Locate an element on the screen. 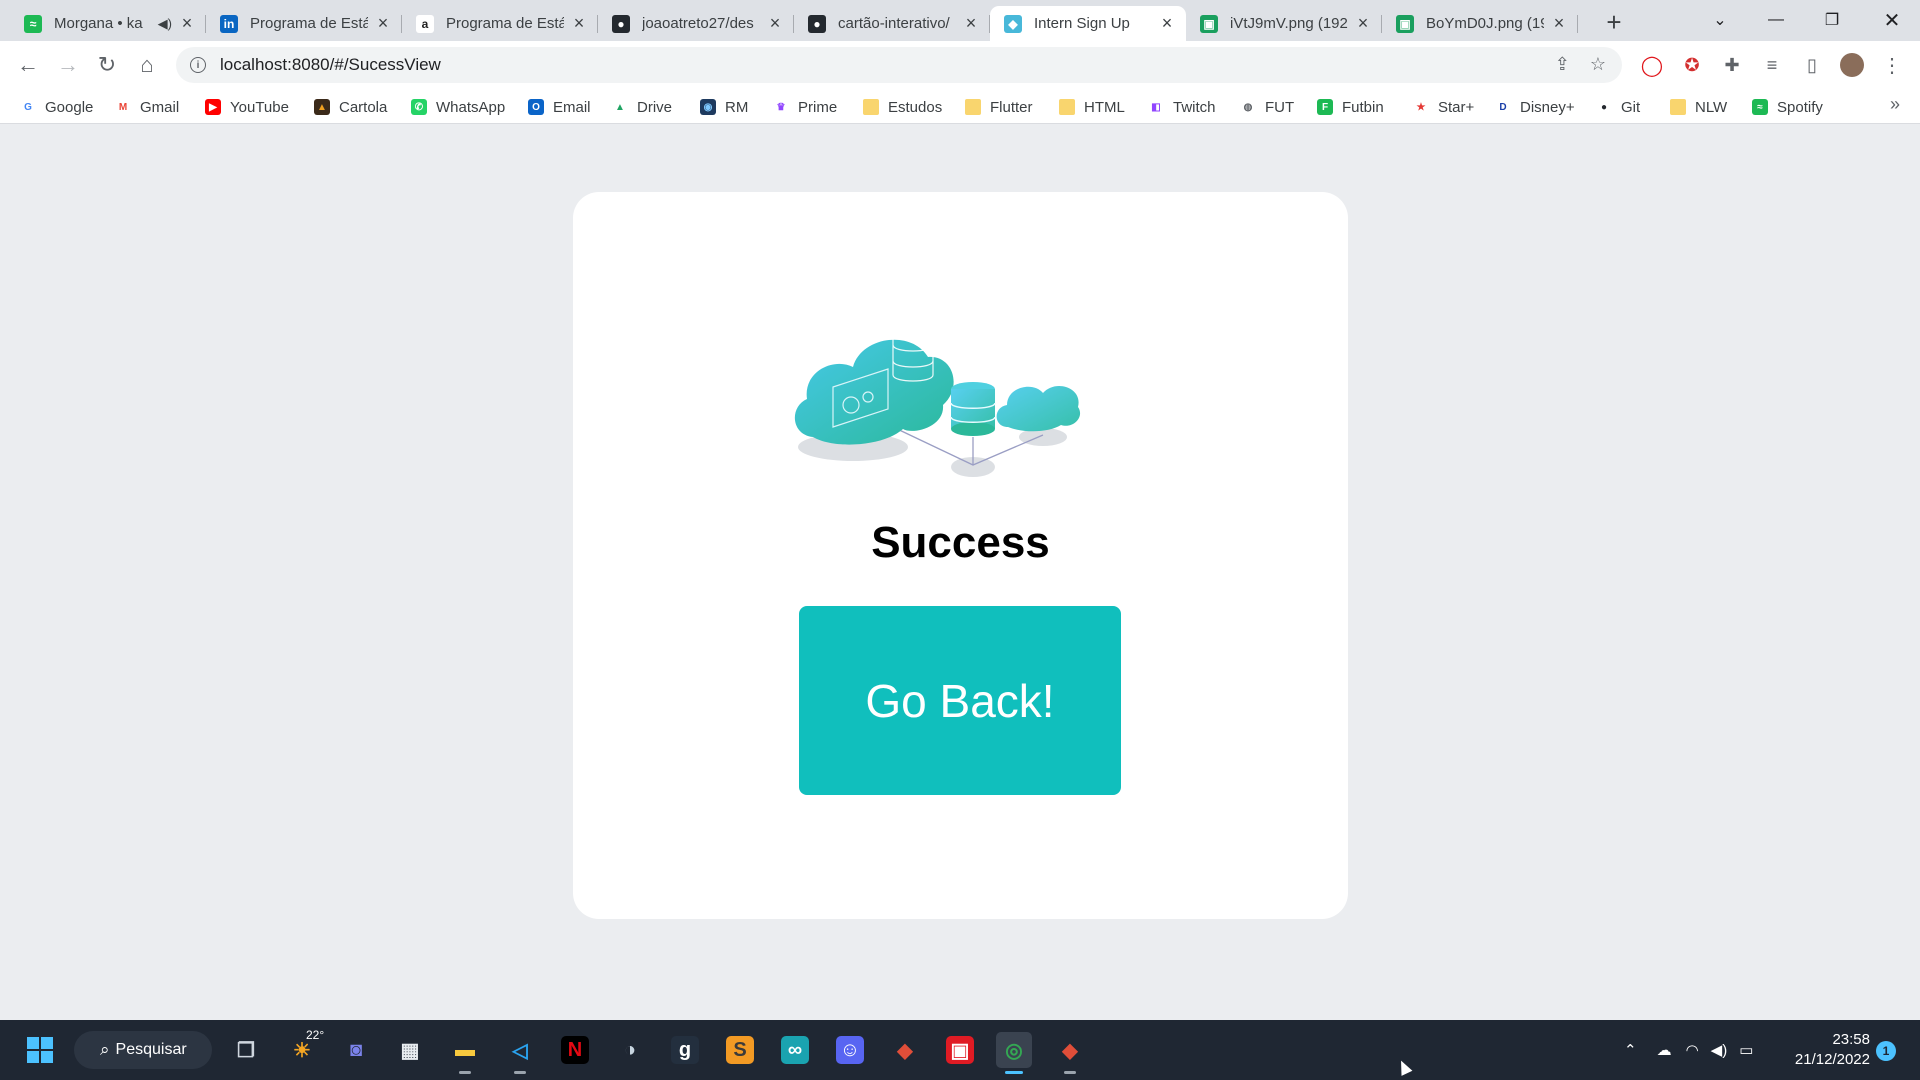 The image size is (1920, 1080). bookmark-futbin: F Futbin is located at coordinates (1350, 107).